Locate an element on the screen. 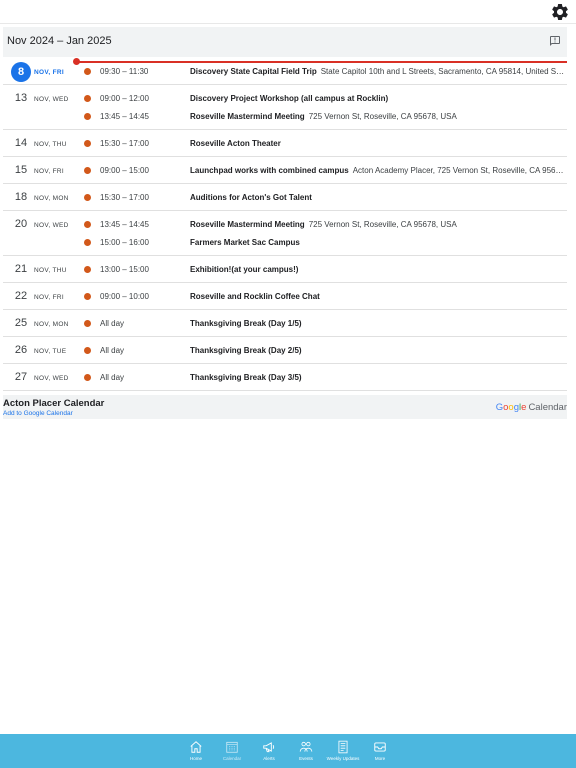 This screenshot has height=768, width=576. tab-alerts: Alerts is located at coordinates (269, 754).